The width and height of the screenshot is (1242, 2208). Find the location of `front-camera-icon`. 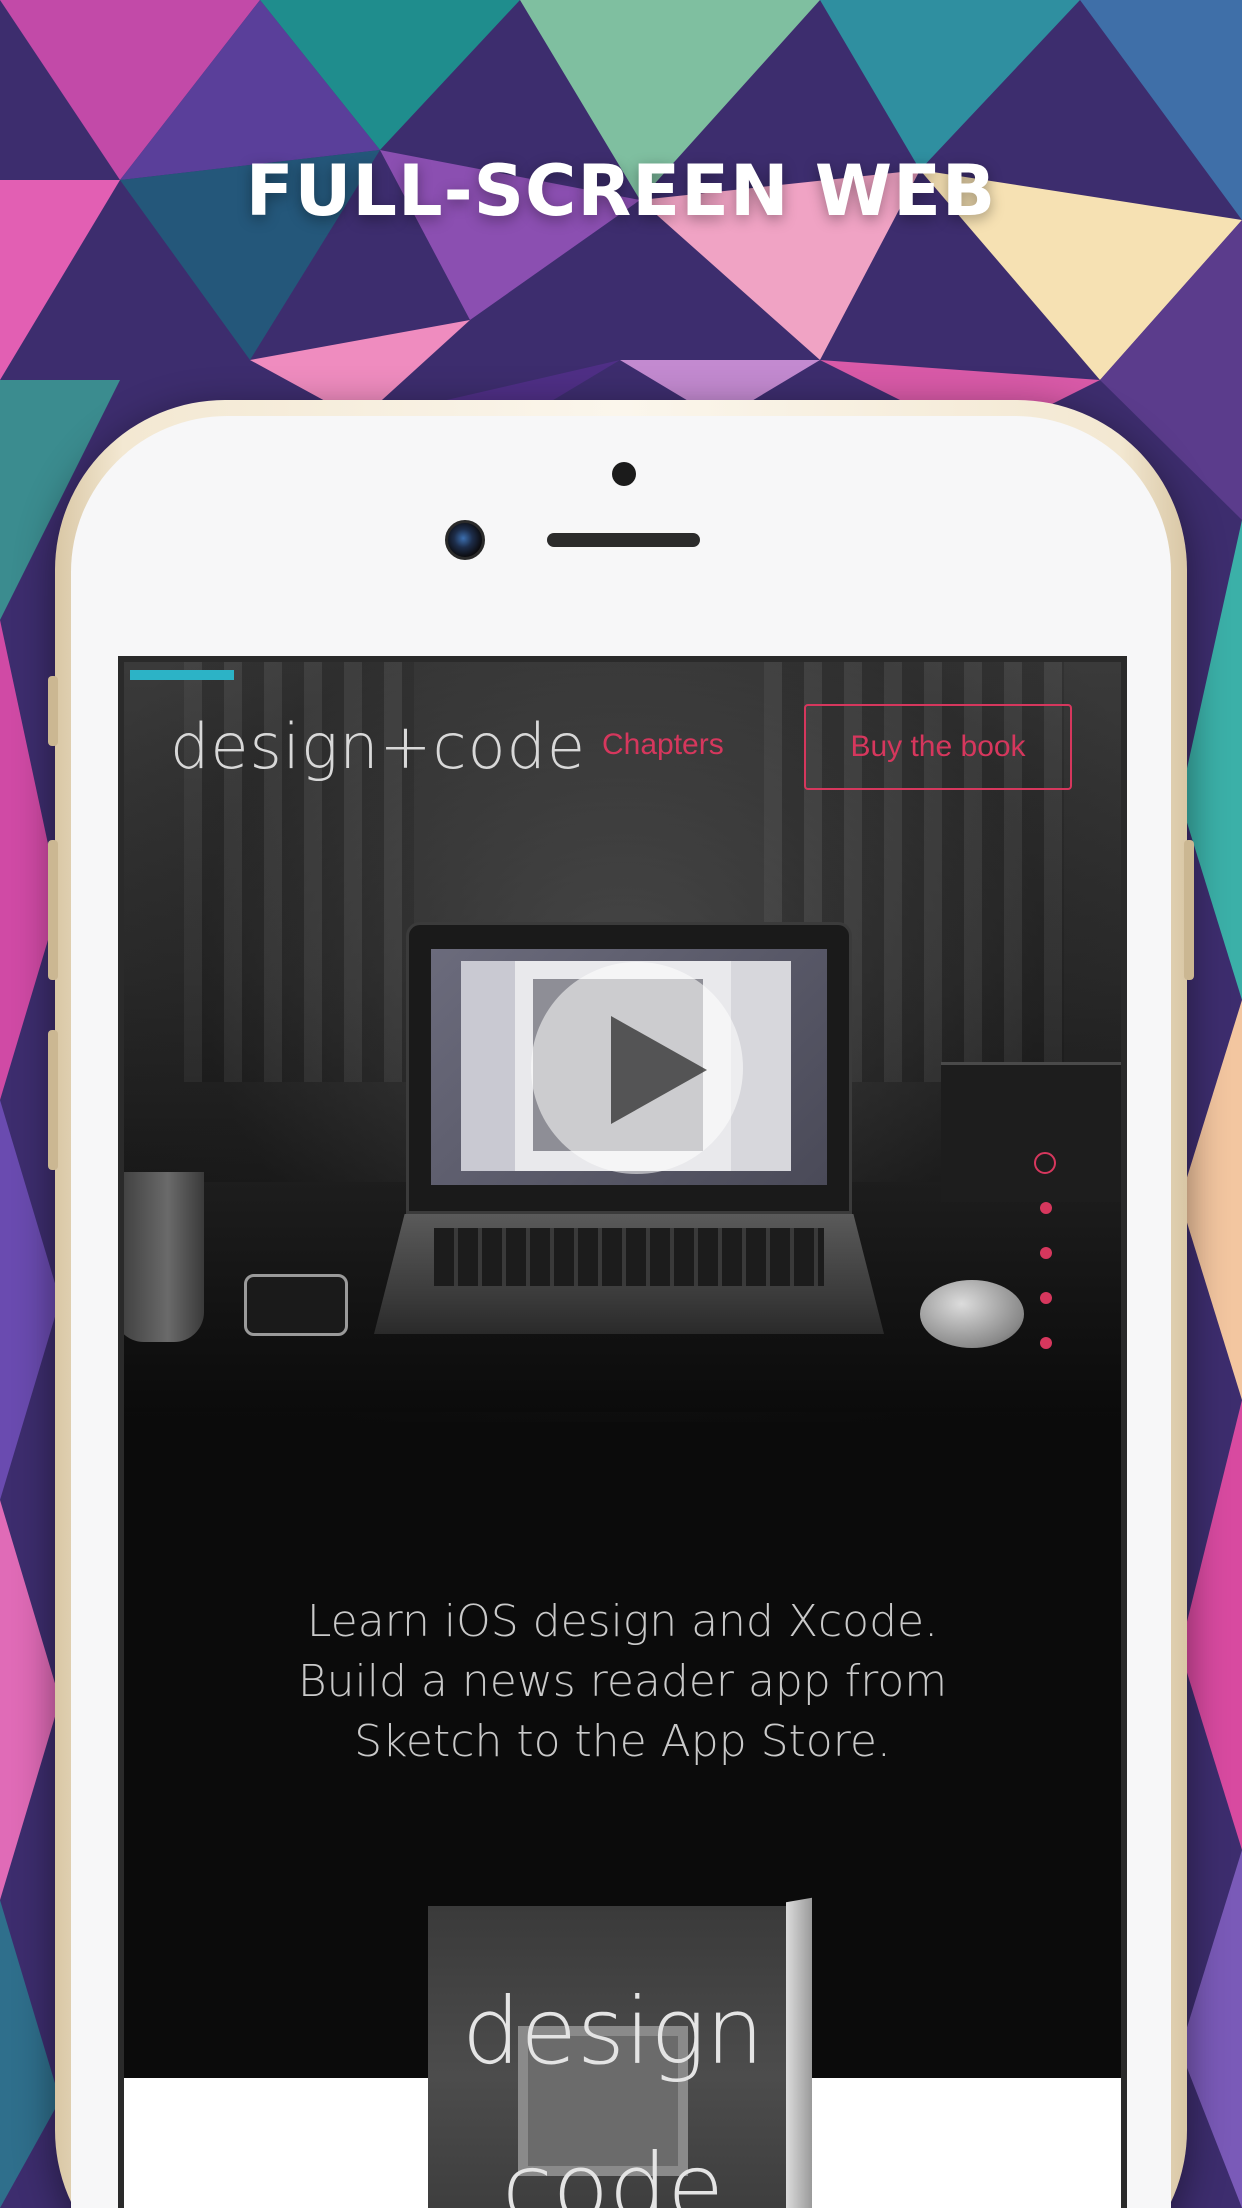

front-camera-icon is located at coordinates (465, 540).